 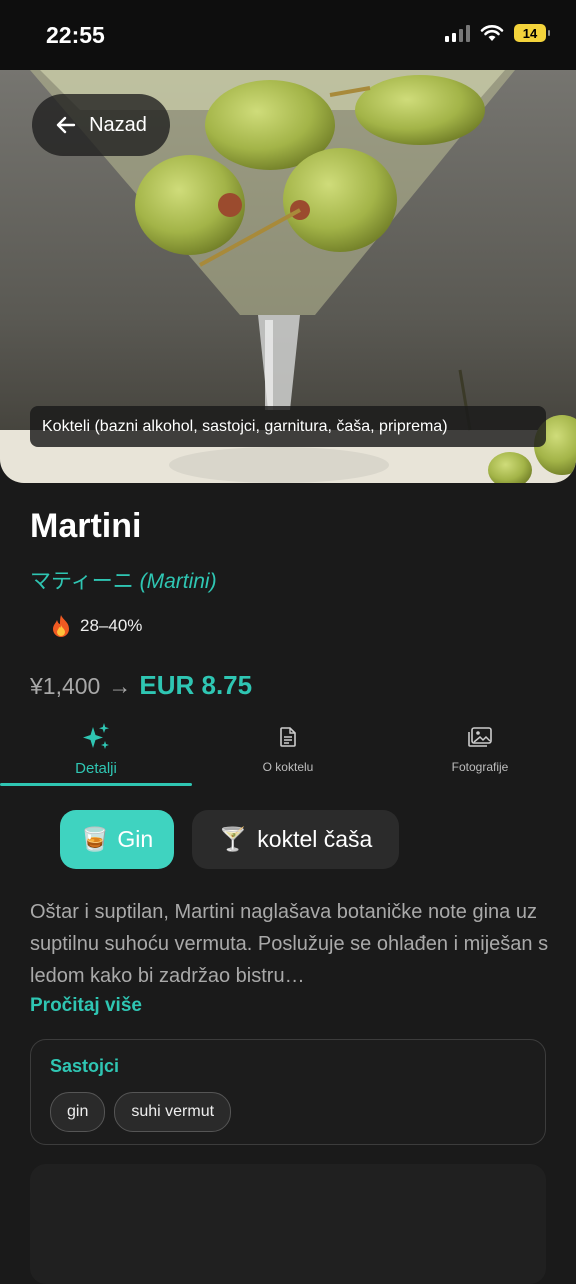 What do you see at coordinates (288, 737) in the screenshot?
I see `document-icon` at bounding box center [288, 737].